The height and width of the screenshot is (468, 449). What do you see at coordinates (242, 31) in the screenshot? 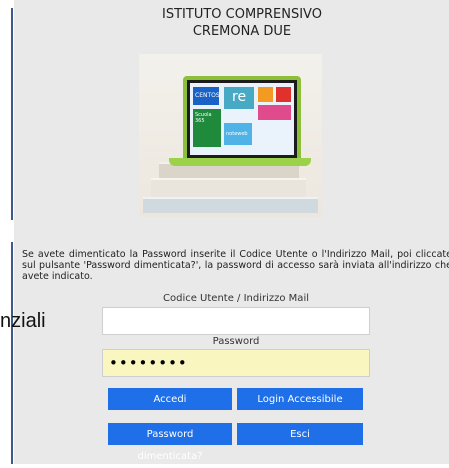
I see `institute-title-line2: CREMONA DUE` at bounding box center [242, 31].